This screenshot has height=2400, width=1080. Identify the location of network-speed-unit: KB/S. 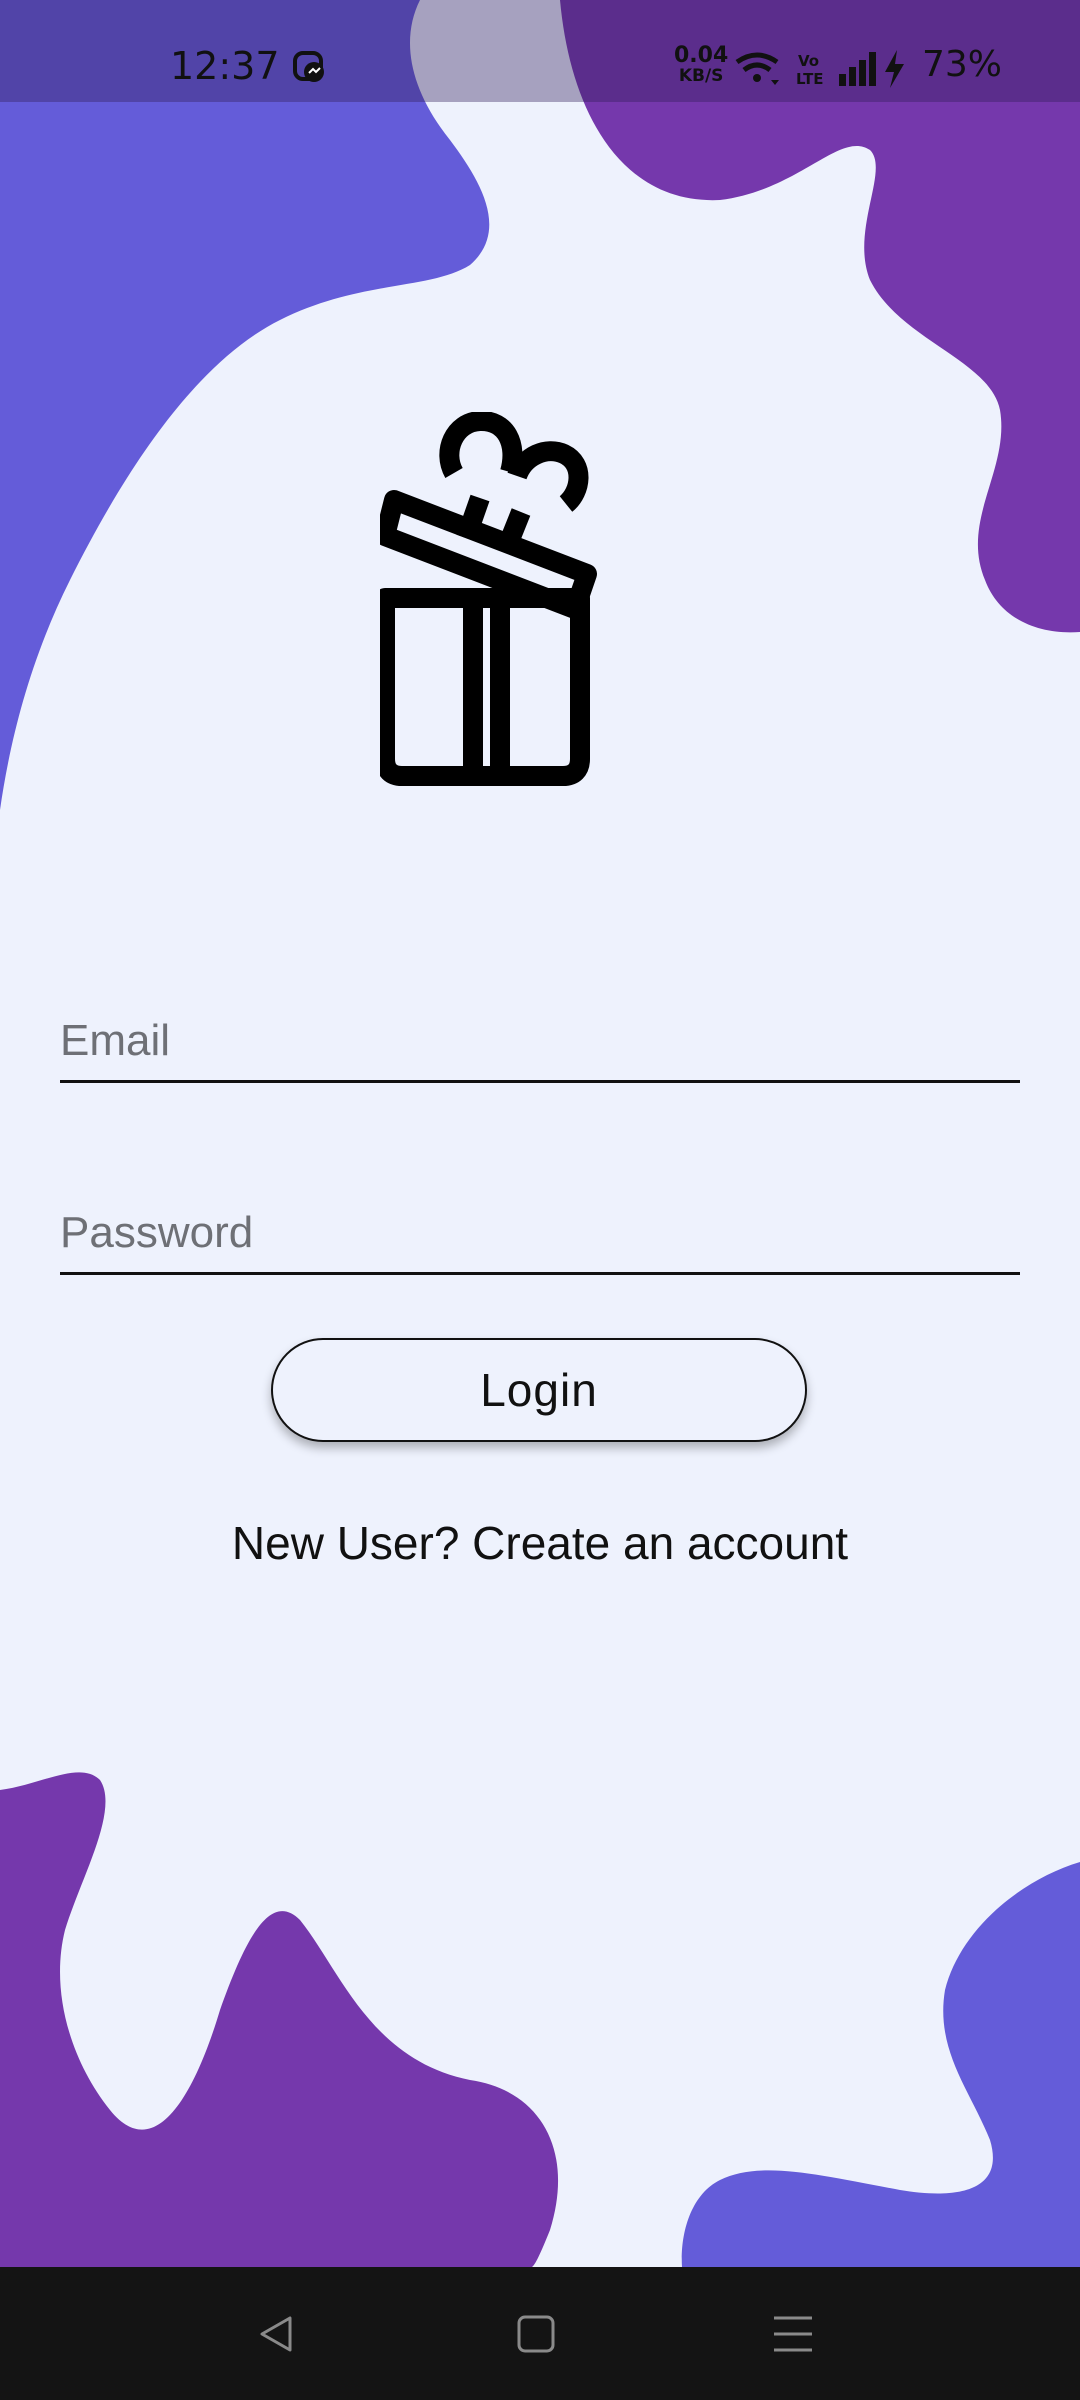
(701, 76).